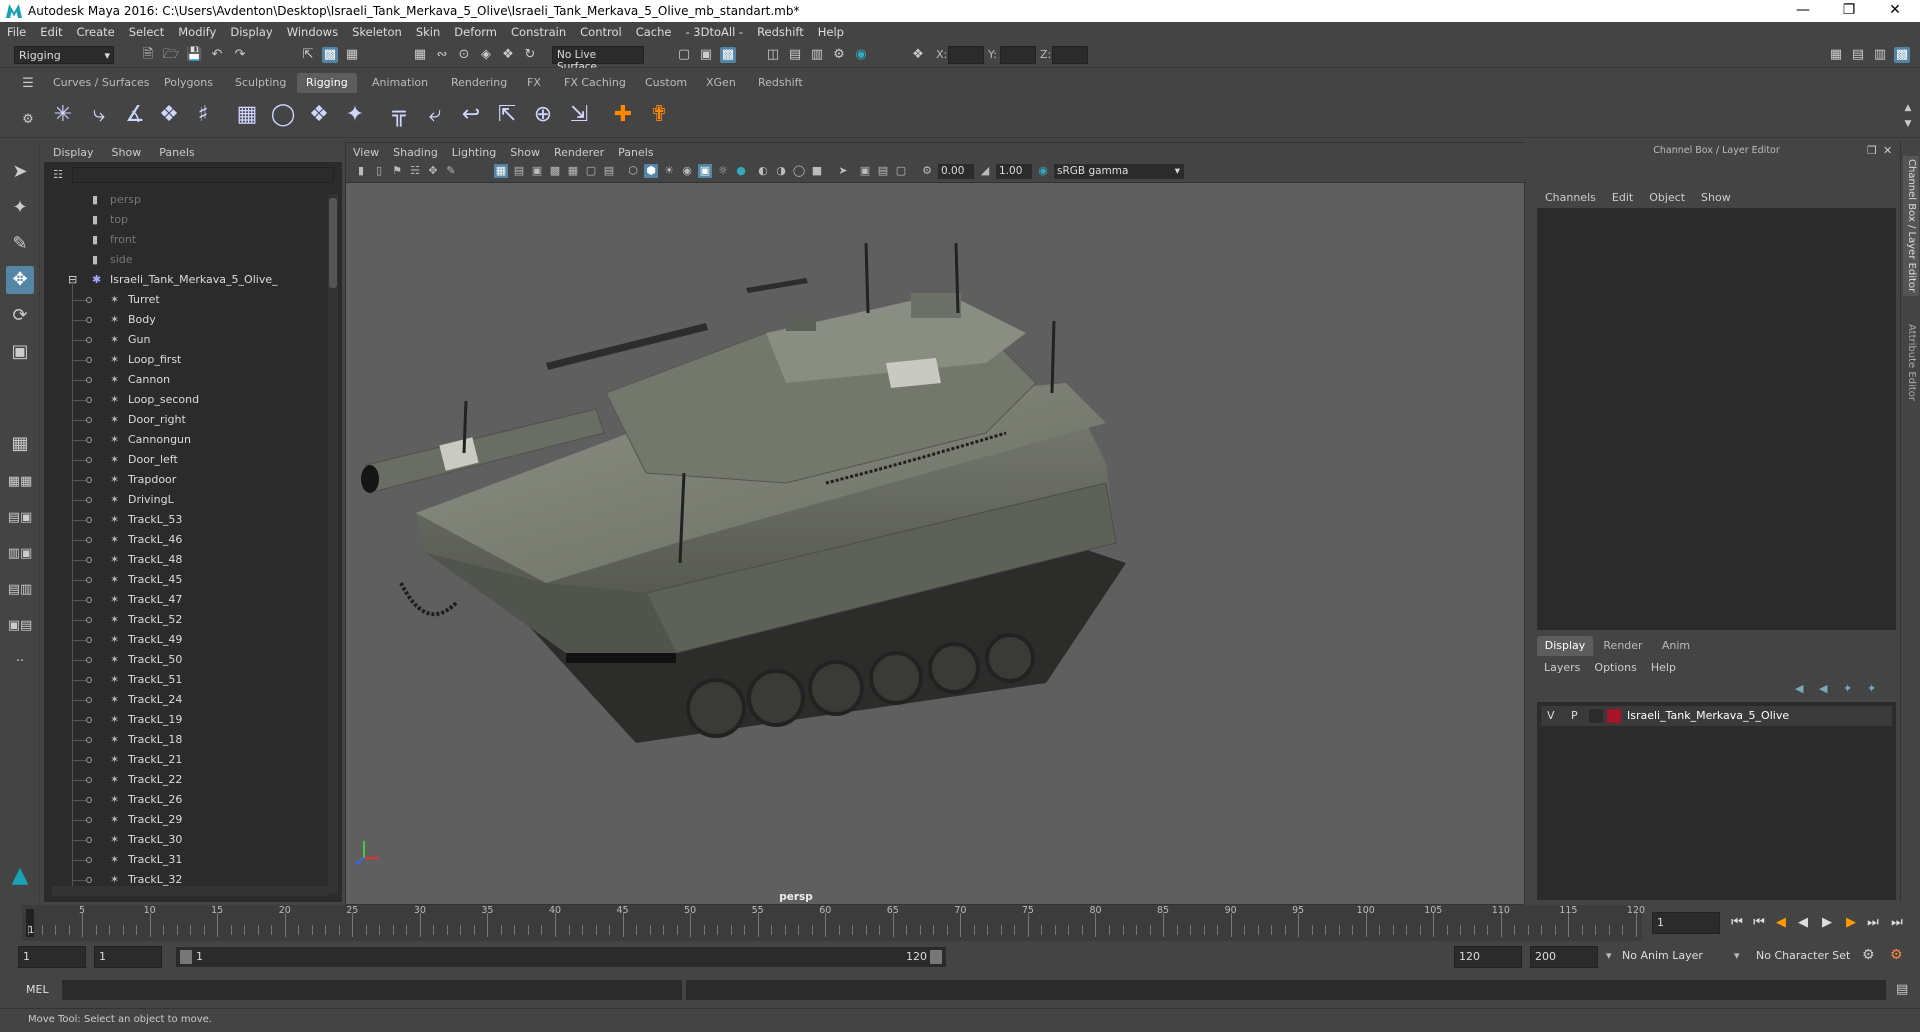  I want to click on snap-grid-icon: ▦, so click(420, 55).